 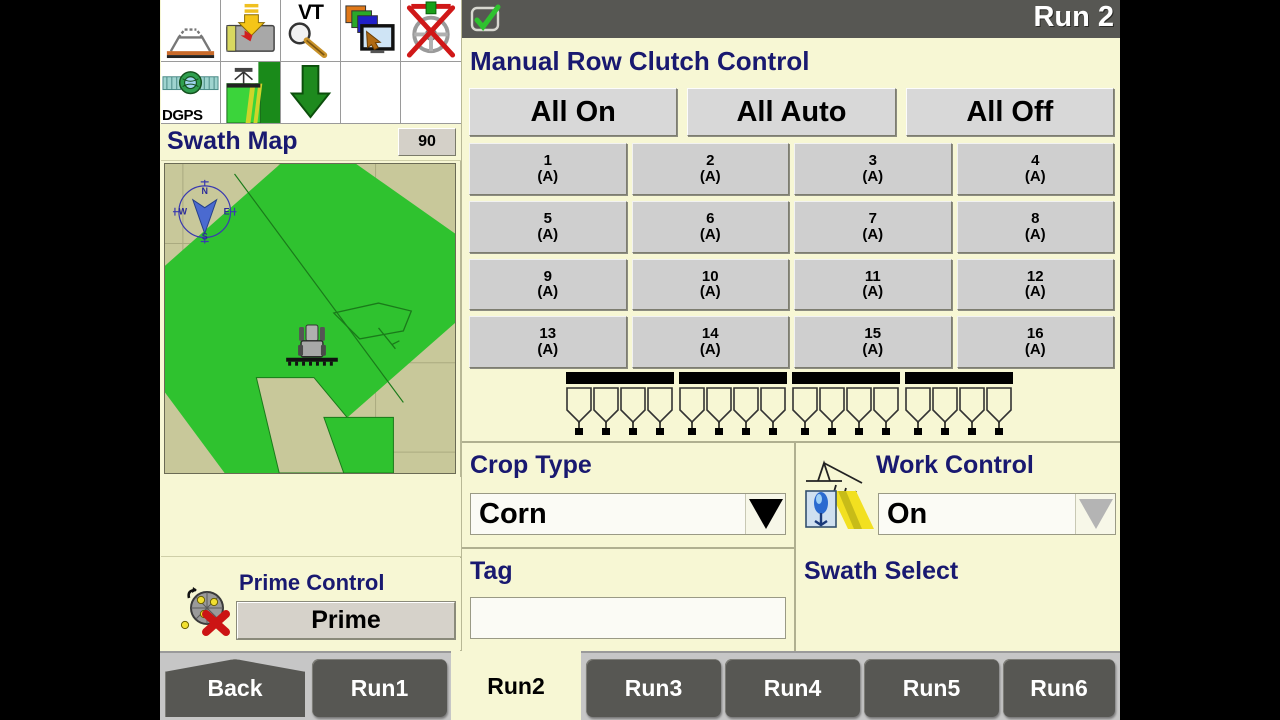 I want to click on row-number: 3, so click(x=872, y=161).